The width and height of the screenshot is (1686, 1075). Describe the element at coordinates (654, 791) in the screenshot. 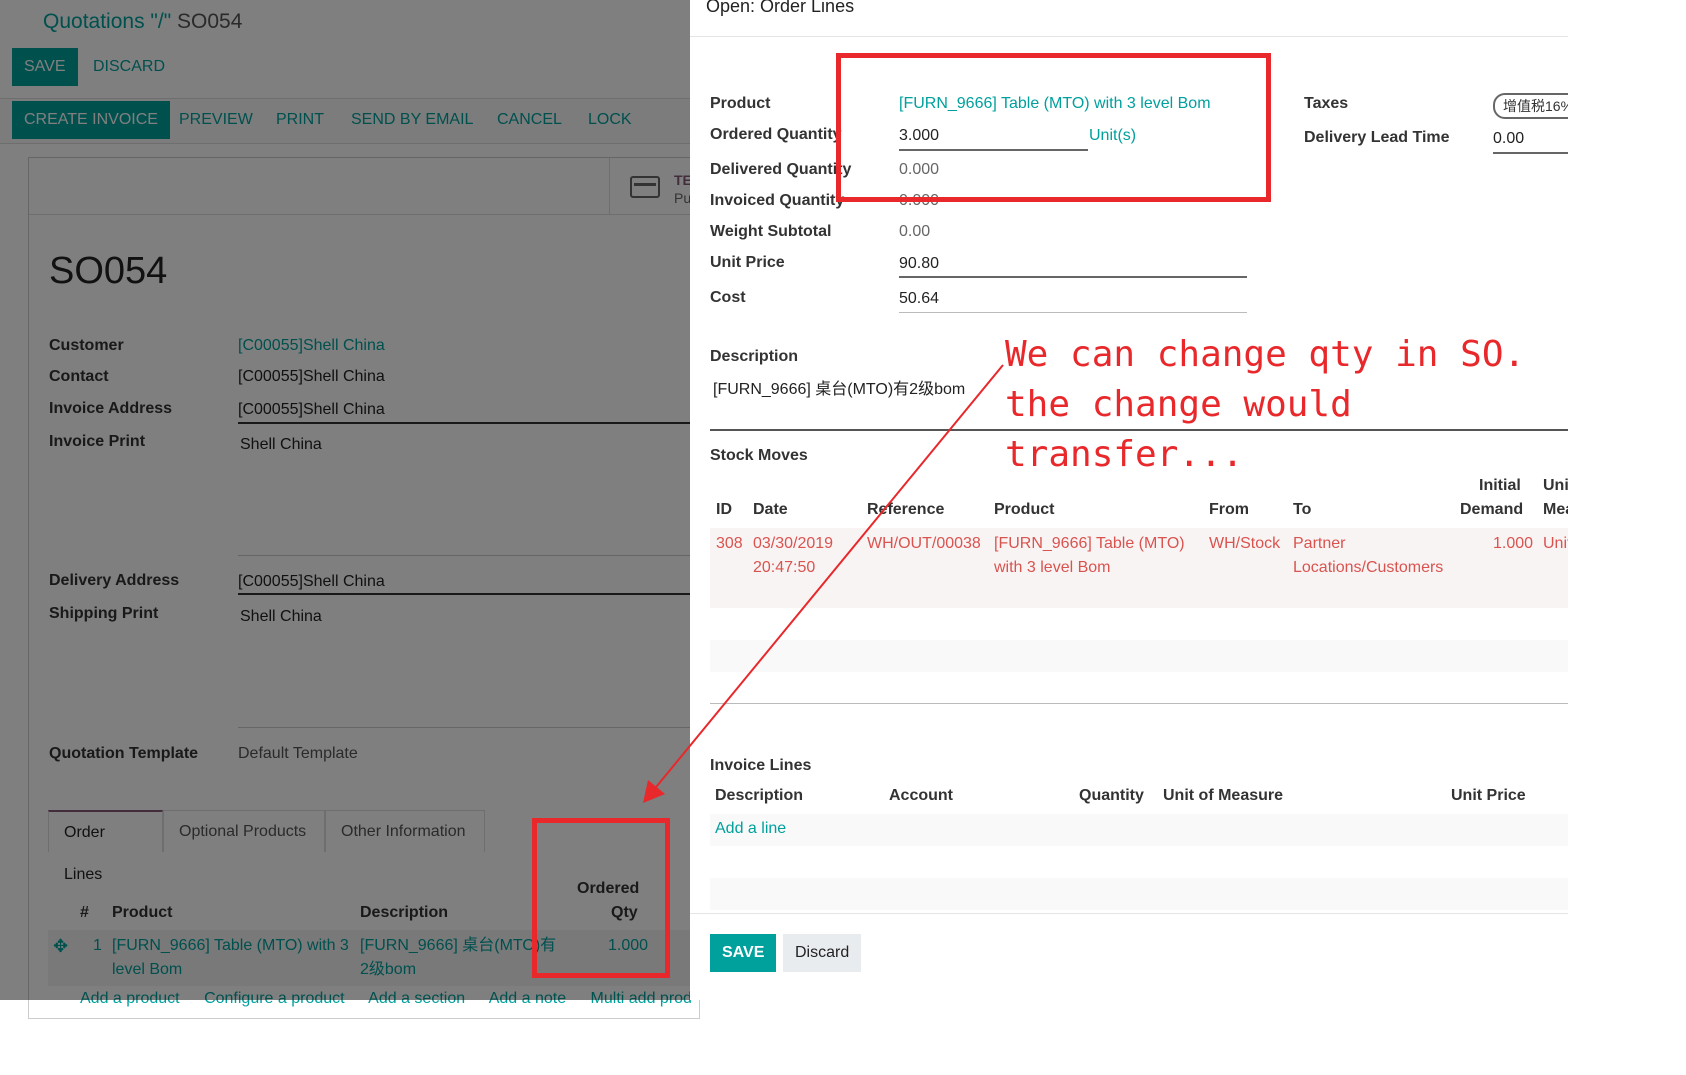

I see `arrow-head-icon` at that location.